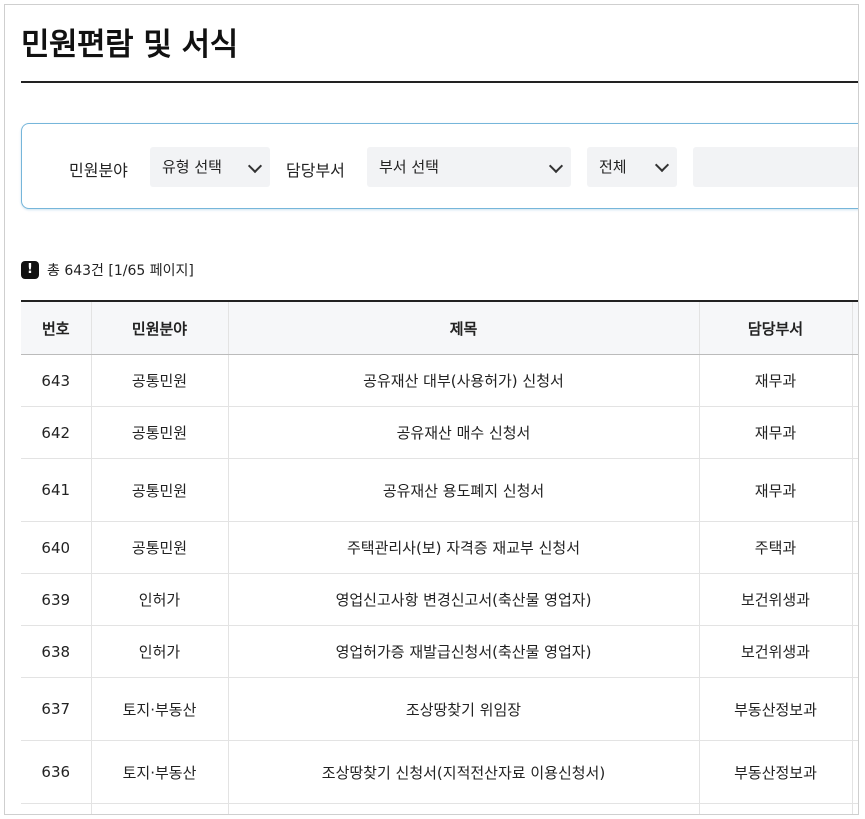 The image size is (865, 819). I want to click on table-row: 638 인허가 영업허가증 재발급신청서(축산물 영업자) 보건위생과, so click(439, 651).